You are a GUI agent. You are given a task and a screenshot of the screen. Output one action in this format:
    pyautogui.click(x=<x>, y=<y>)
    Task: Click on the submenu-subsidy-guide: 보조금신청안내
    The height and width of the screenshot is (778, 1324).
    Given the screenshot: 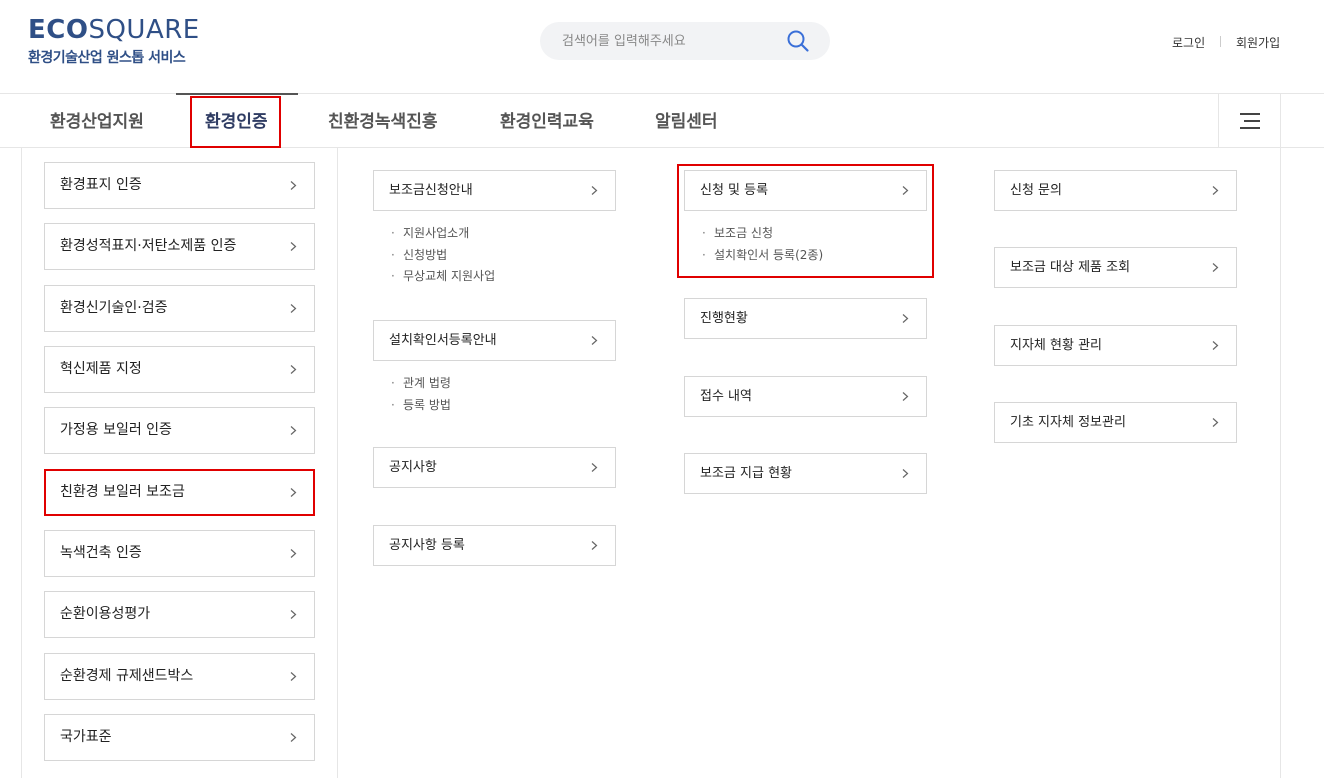 What is the action you would take?
    pyautogui.click(x=494, y=190)
    